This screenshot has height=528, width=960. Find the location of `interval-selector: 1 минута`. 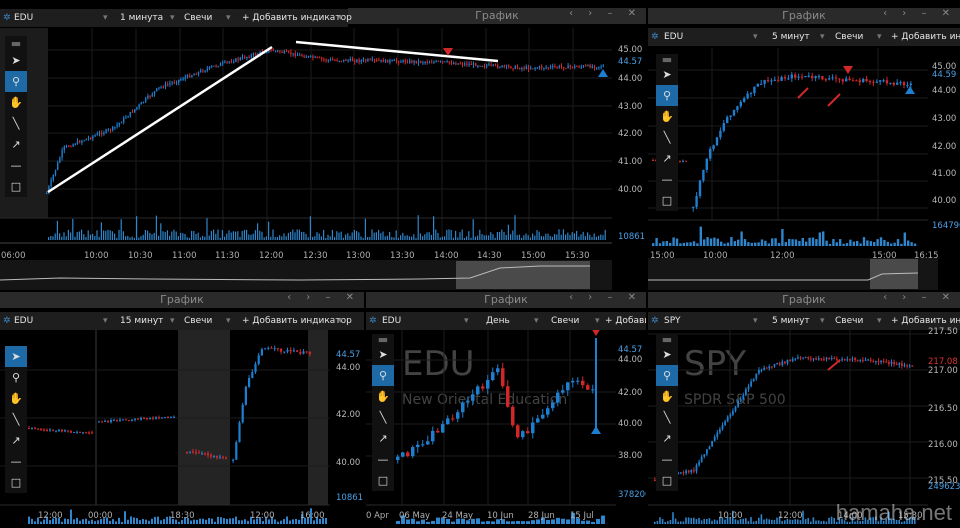

interval-selector: 1 минута is located at coordinates (141, 18).